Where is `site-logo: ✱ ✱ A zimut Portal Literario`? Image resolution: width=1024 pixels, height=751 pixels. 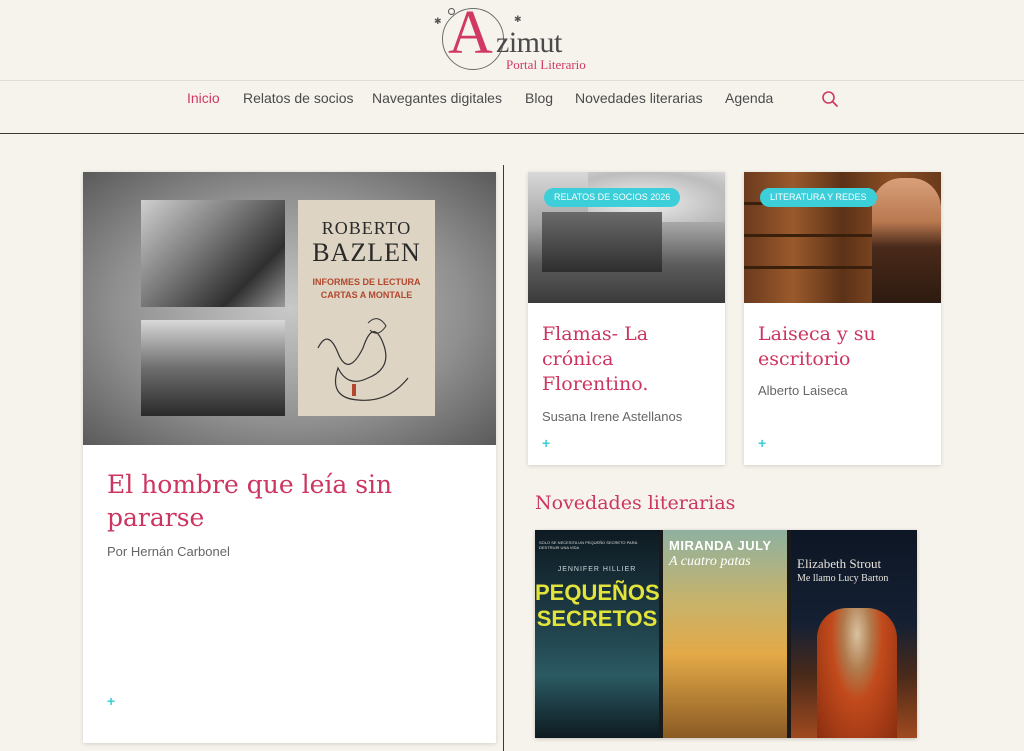
site-logo: ✱ ✱ A zimut Portal Literario is located at coordinates (517, 40).